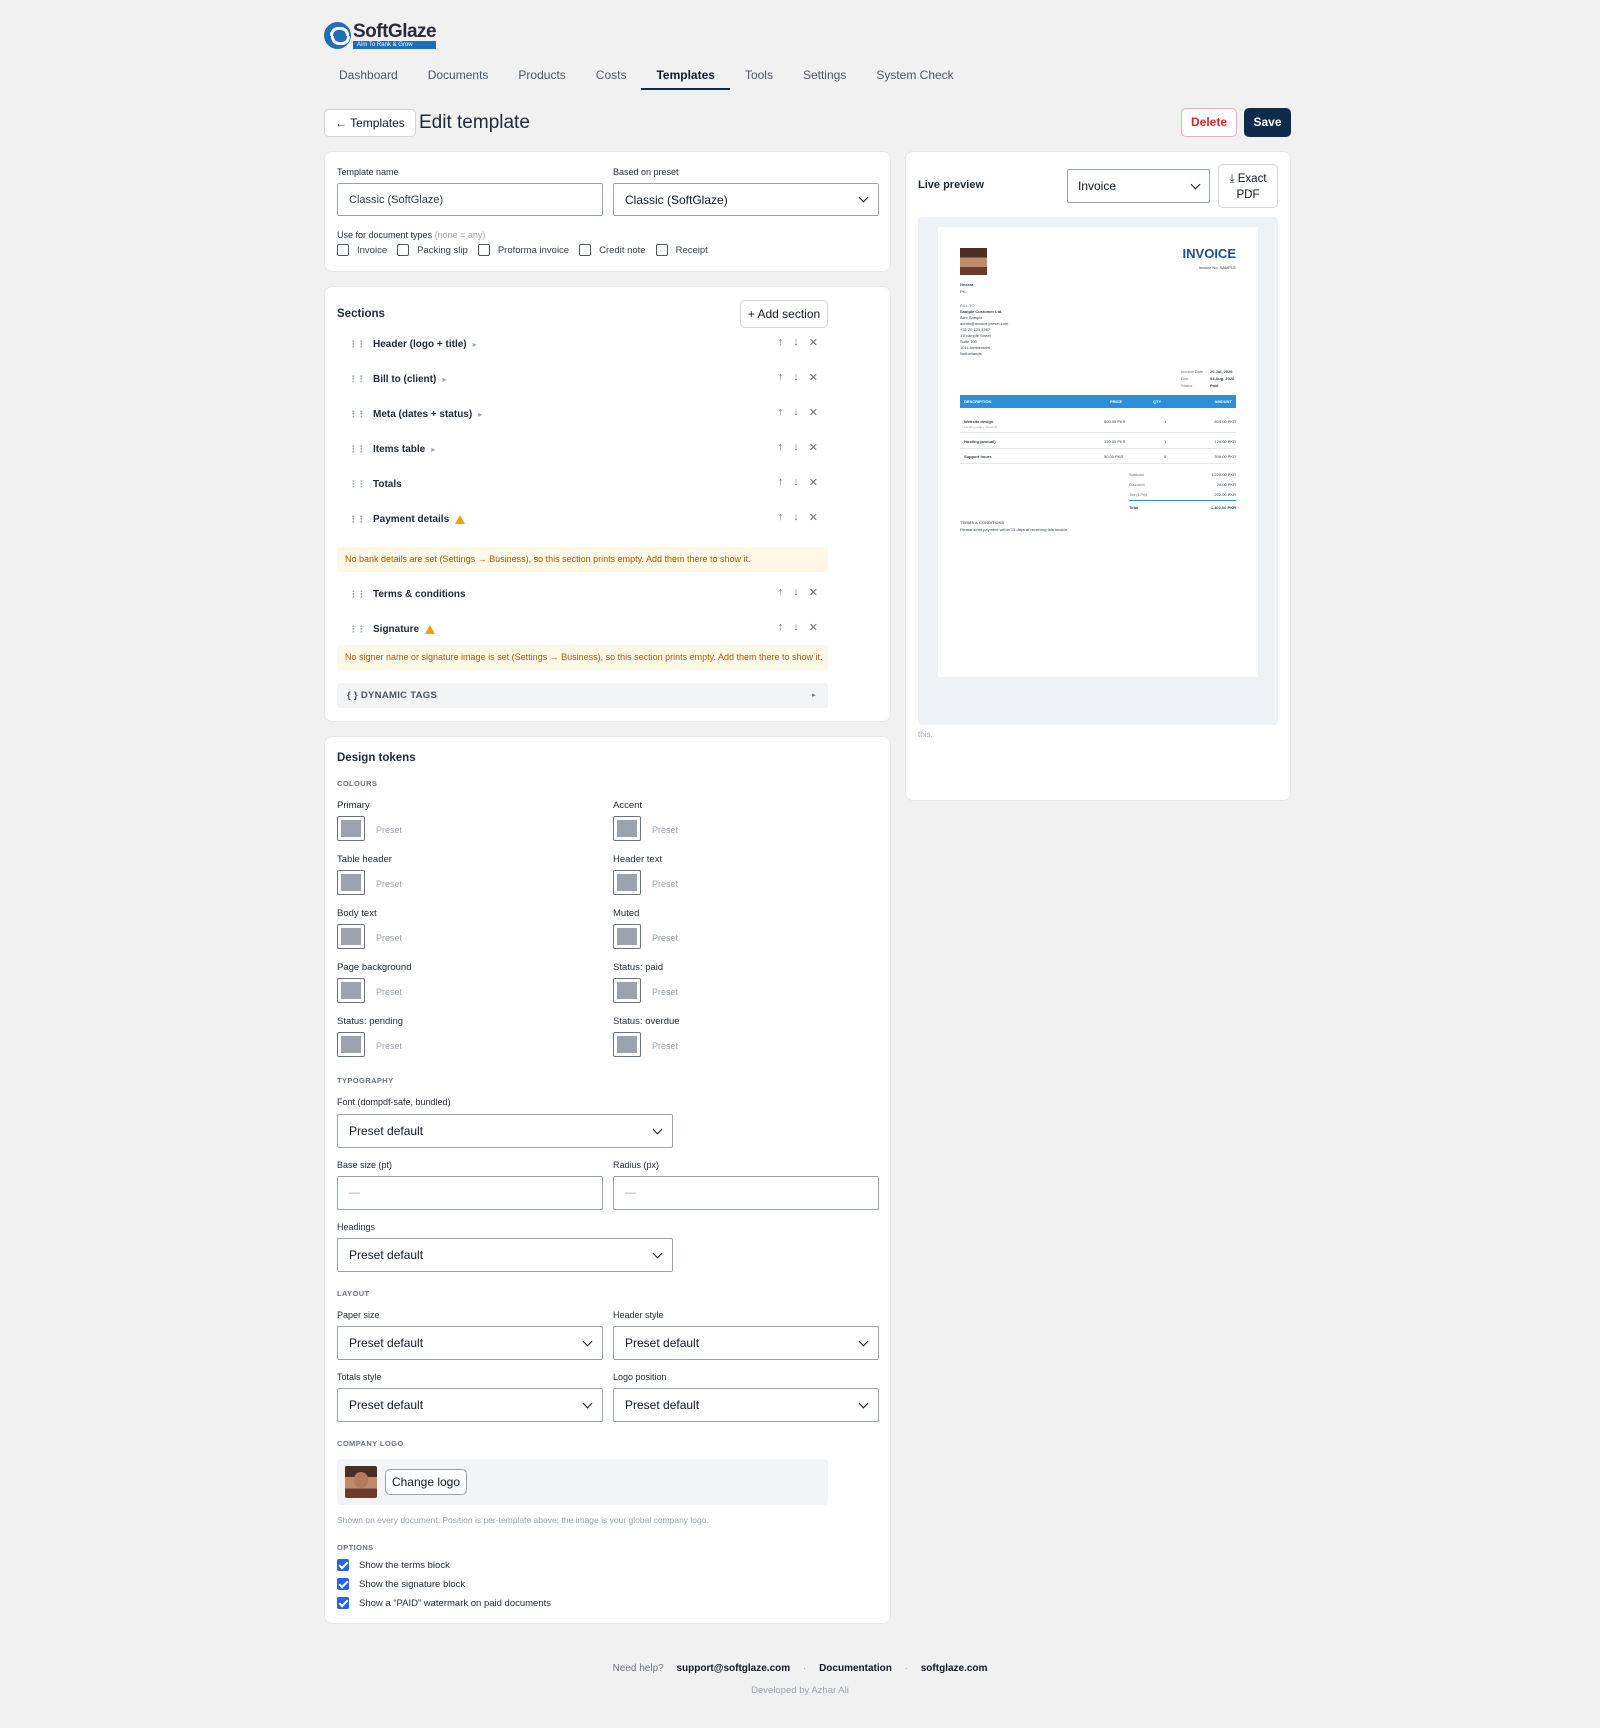 The height and width of the screenshot is (1728, 1600). What do you see at coordinates (627, 882) in the screenshot?
I see `colour-swatch-header-text` at bounding box center [627, 882].